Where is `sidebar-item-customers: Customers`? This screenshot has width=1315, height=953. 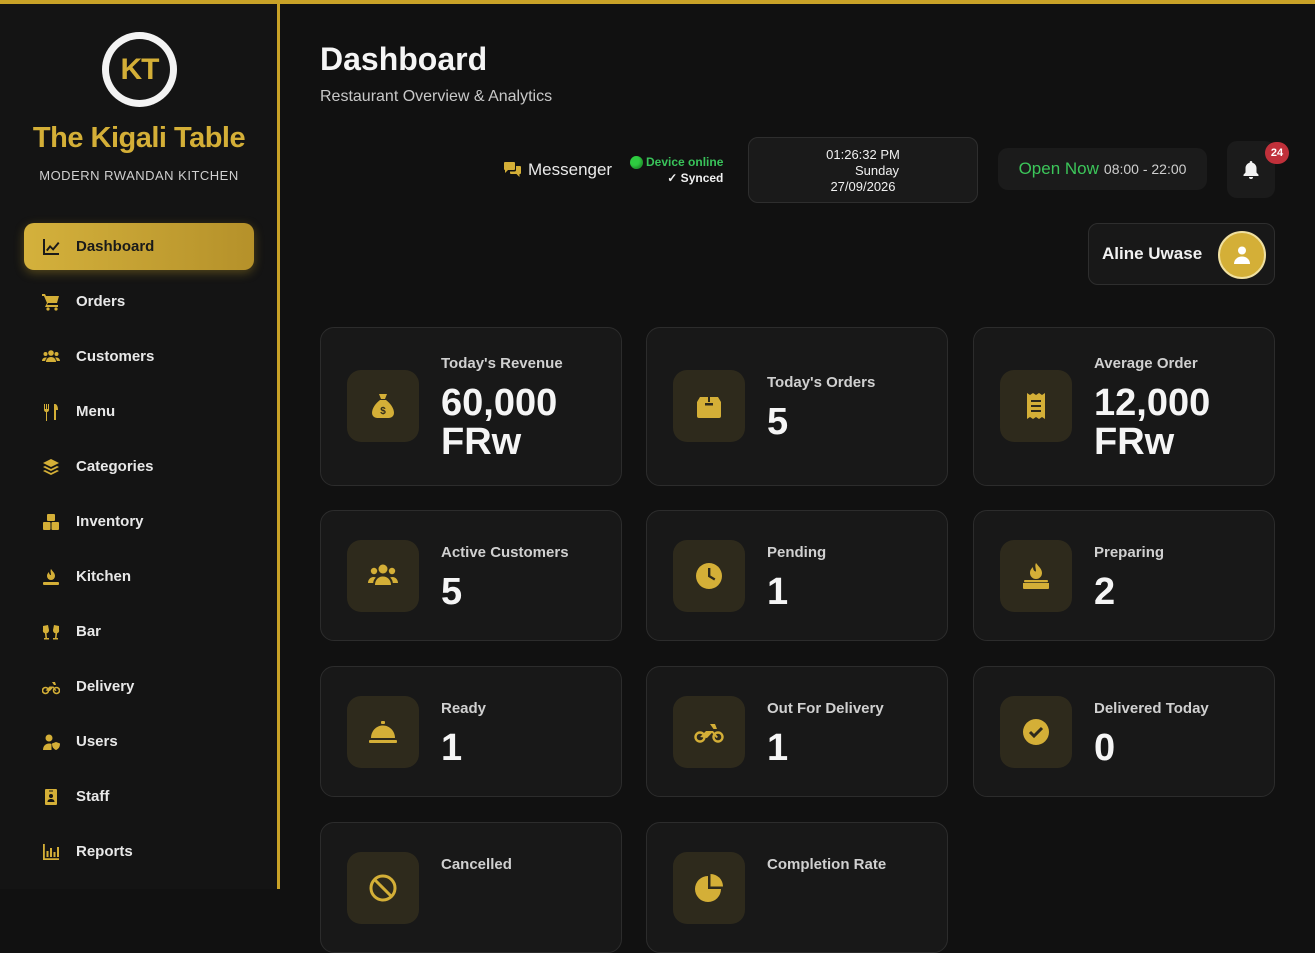
sidebar-item-customers: Customers is located at coordinates (139, 356).